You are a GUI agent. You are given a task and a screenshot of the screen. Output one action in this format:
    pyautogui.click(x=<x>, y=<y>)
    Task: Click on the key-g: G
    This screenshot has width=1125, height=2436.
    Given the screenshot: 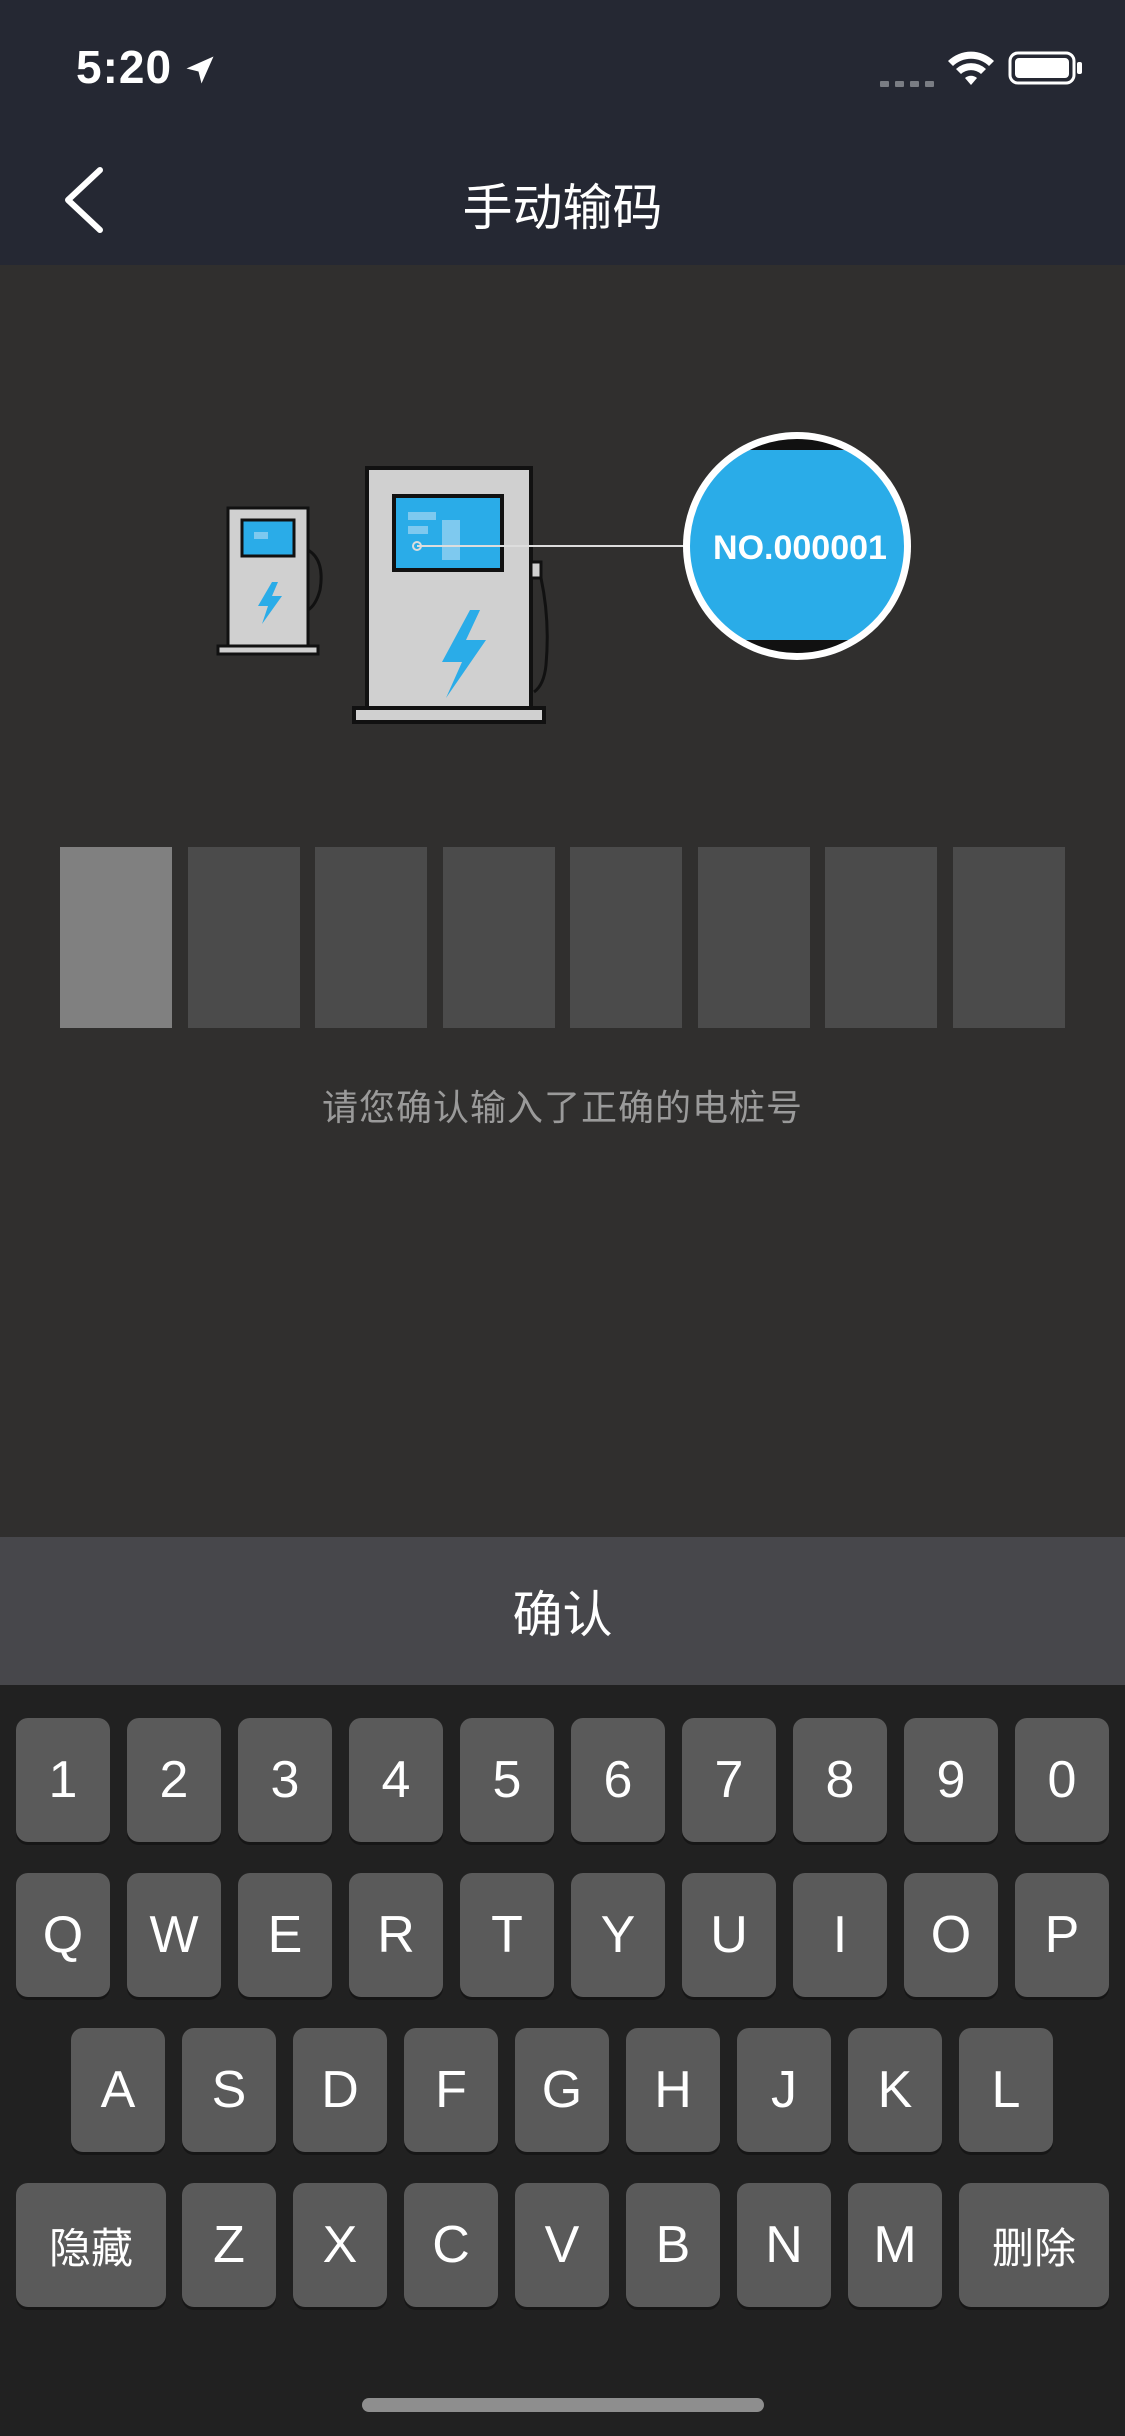 What is the action you would take?
    pyautogui.click(x=562, y=2090)
    